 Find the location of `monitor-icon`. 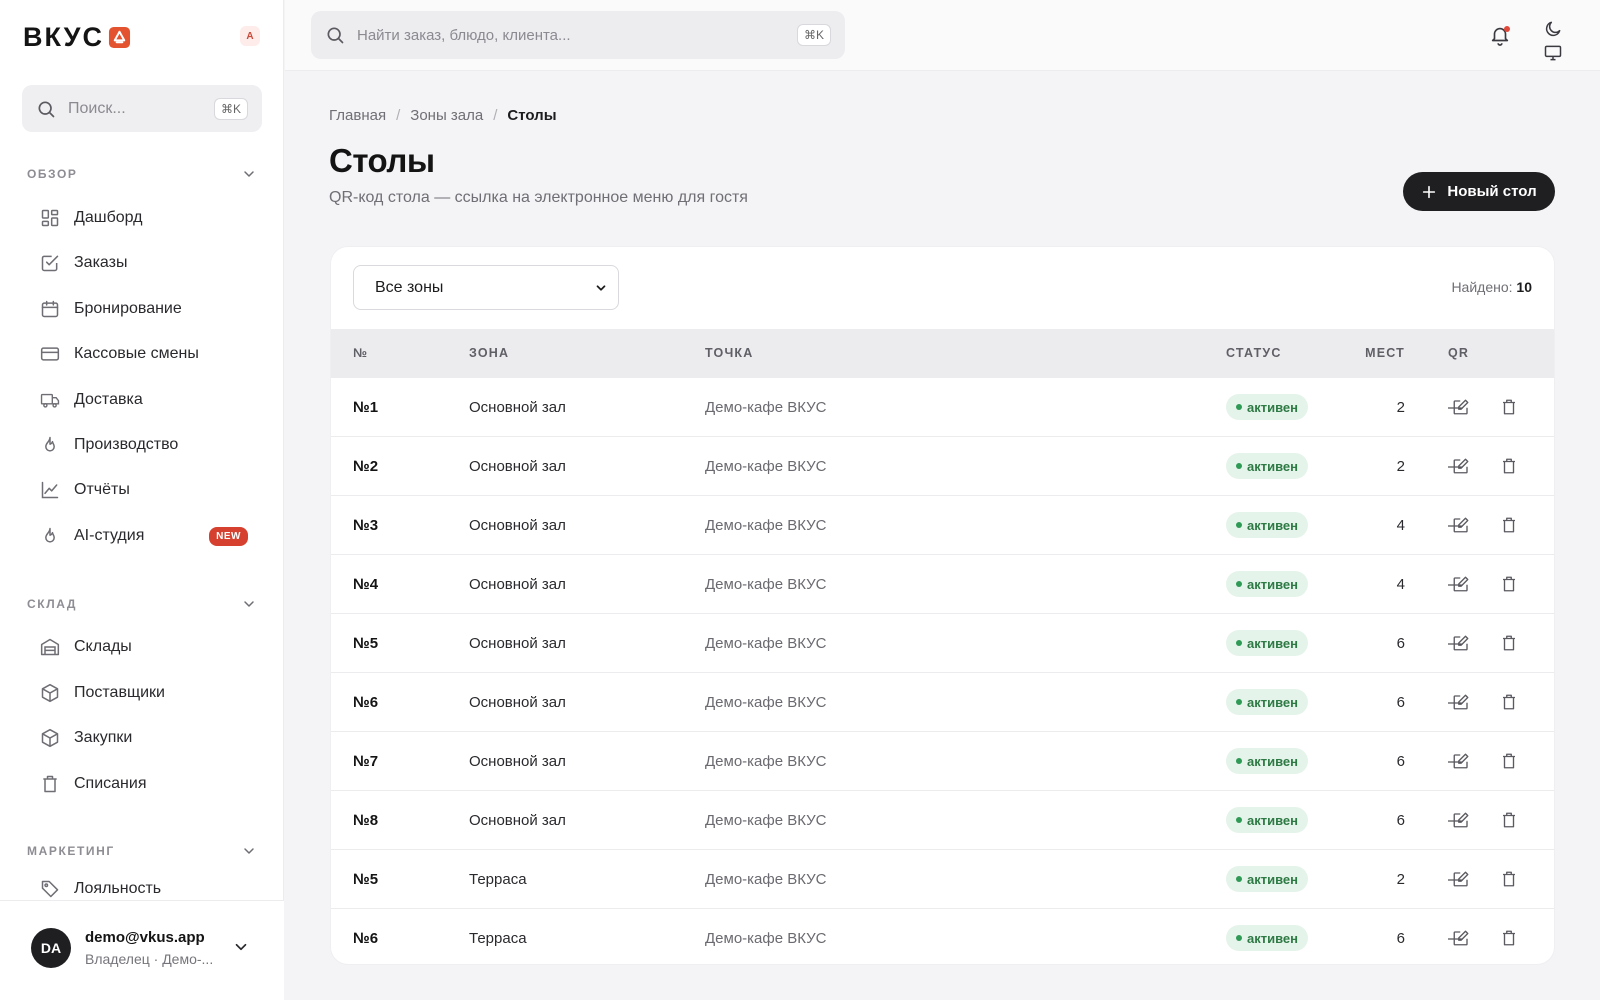

monitor-icon is located at coordinates (1553, 53).